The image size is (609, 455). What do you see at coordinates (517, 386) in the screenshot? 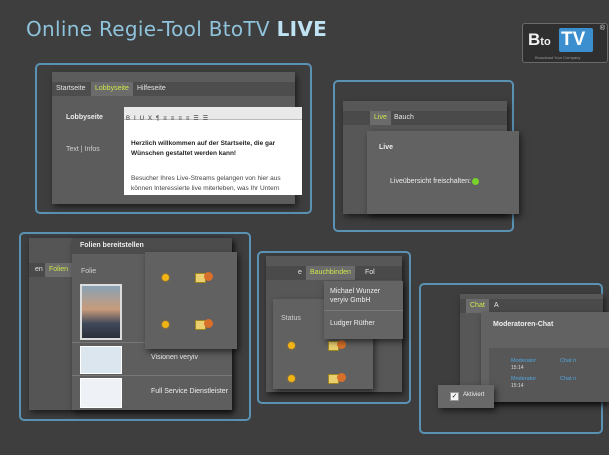
I see `chat-msg-time-2: 15:14` at bounding box center [517, 386].